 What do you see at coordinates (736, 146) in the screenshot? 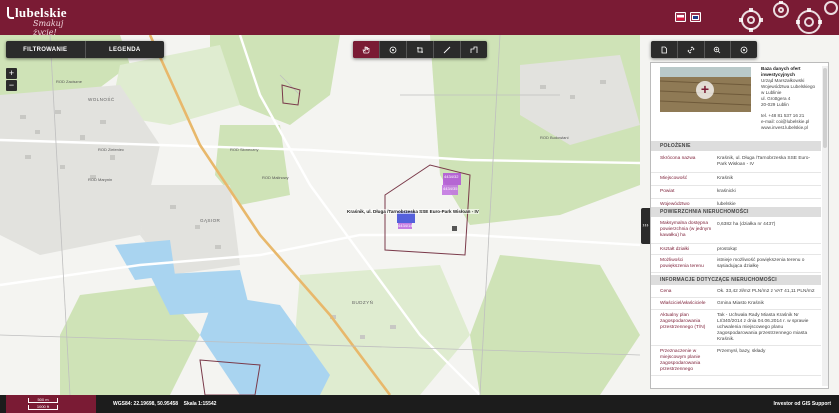
I see `section-location: POŁOŻENIE` at bounding box center [736, 146].